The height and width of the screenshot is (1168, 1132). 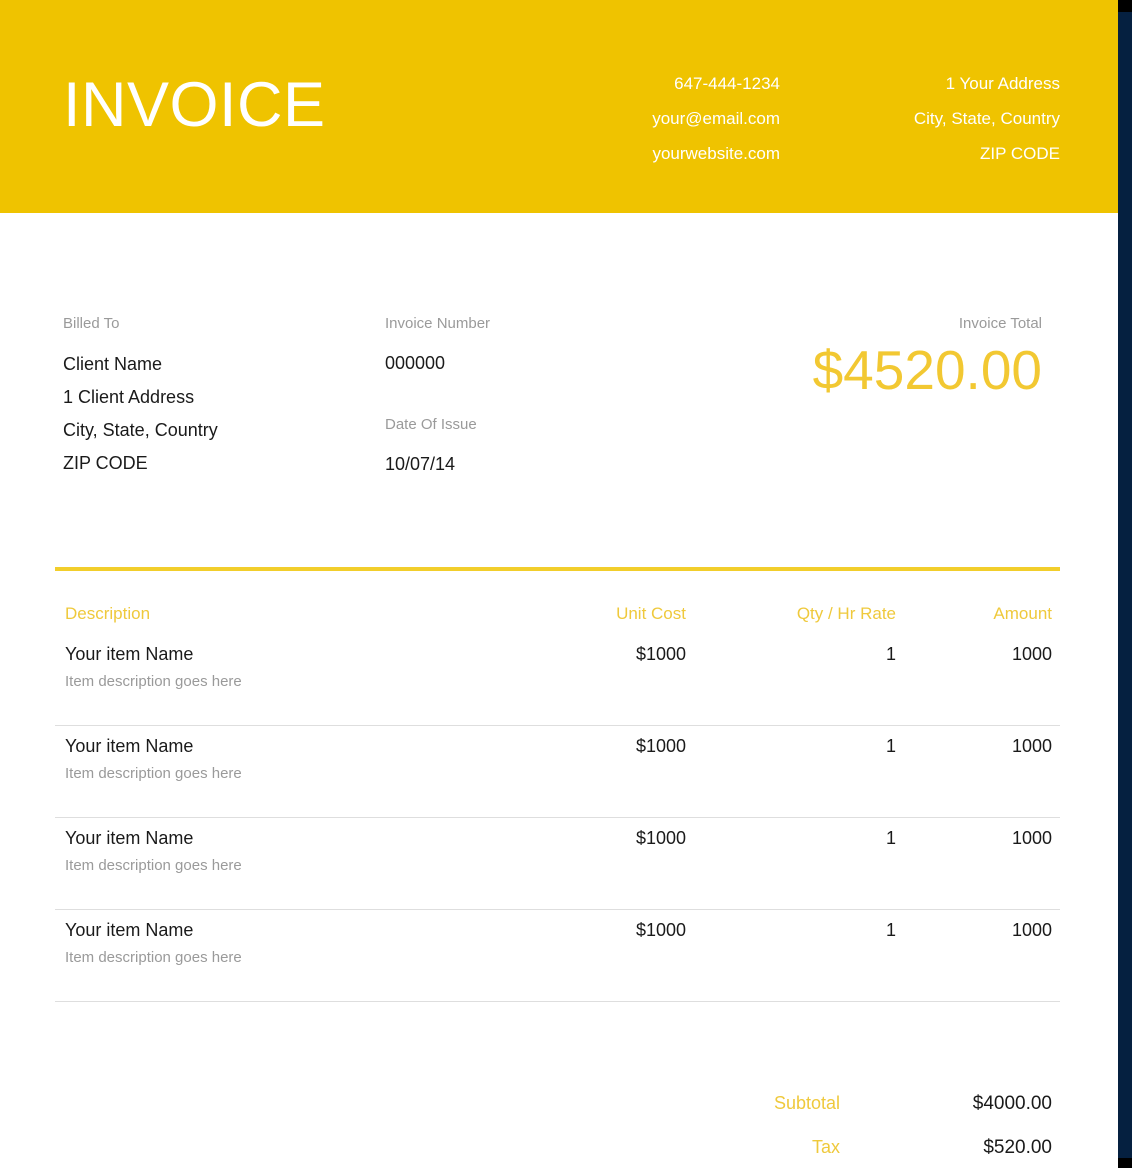 What do you see at coordinates (194, 105) in the screenshot?
I see `page-title: INVOICE` at bounding box center [194, 105].